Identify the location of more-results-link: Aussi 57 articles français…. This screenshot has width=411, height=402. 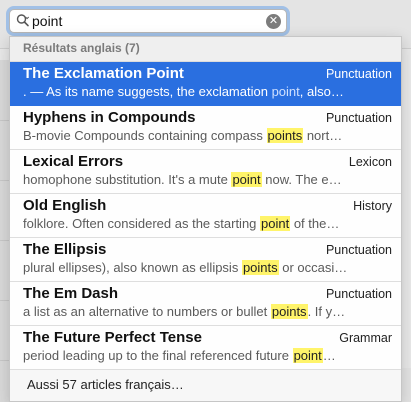
(205, 385).